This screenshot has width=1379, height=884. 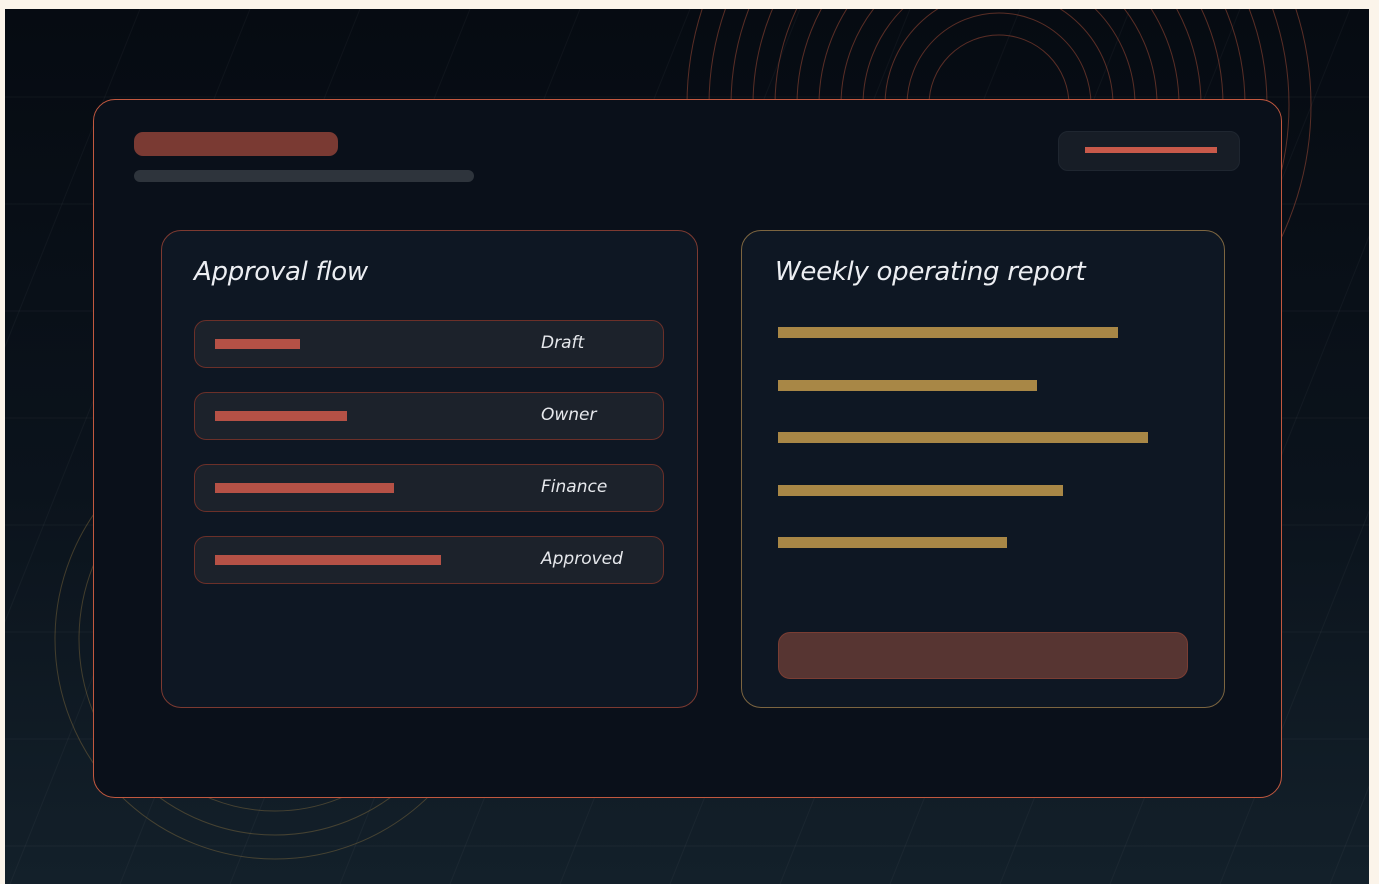 What do you see at coordinates (236, 144) in the screenshot?
I see `window-title-placeholder` at bounding box center [236, 144].